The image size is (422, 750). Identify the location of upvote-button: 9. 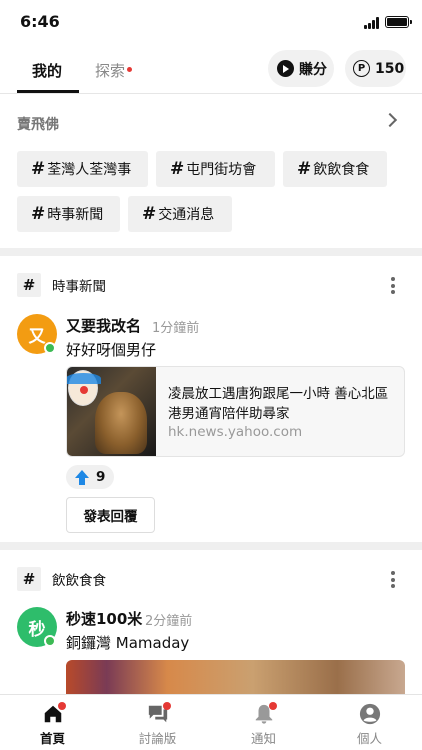
(90, 477).